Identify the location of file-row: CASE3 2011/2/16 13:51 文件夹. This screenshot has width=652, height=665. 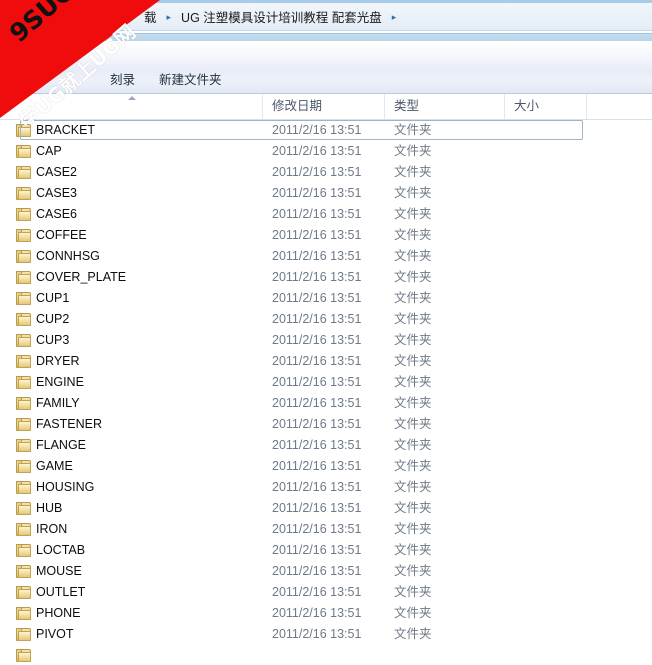
(326, 193).